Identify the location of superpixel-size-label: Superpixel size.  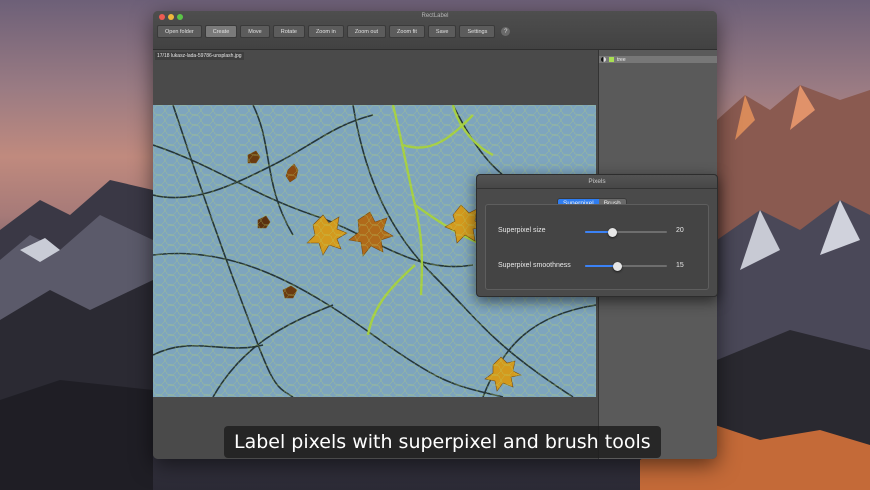
(522, 230).